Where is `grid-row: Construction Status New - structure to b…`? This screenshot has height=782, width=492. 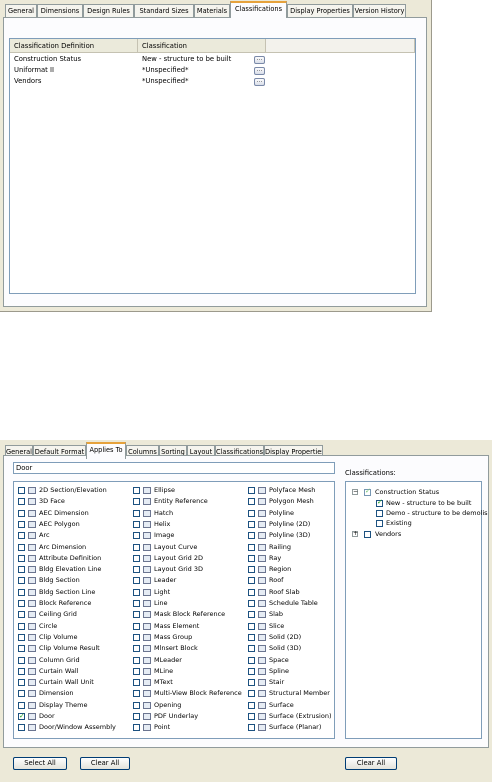
grid-row: Construction Status New - structure to b… is located at coordinates (212, 59).